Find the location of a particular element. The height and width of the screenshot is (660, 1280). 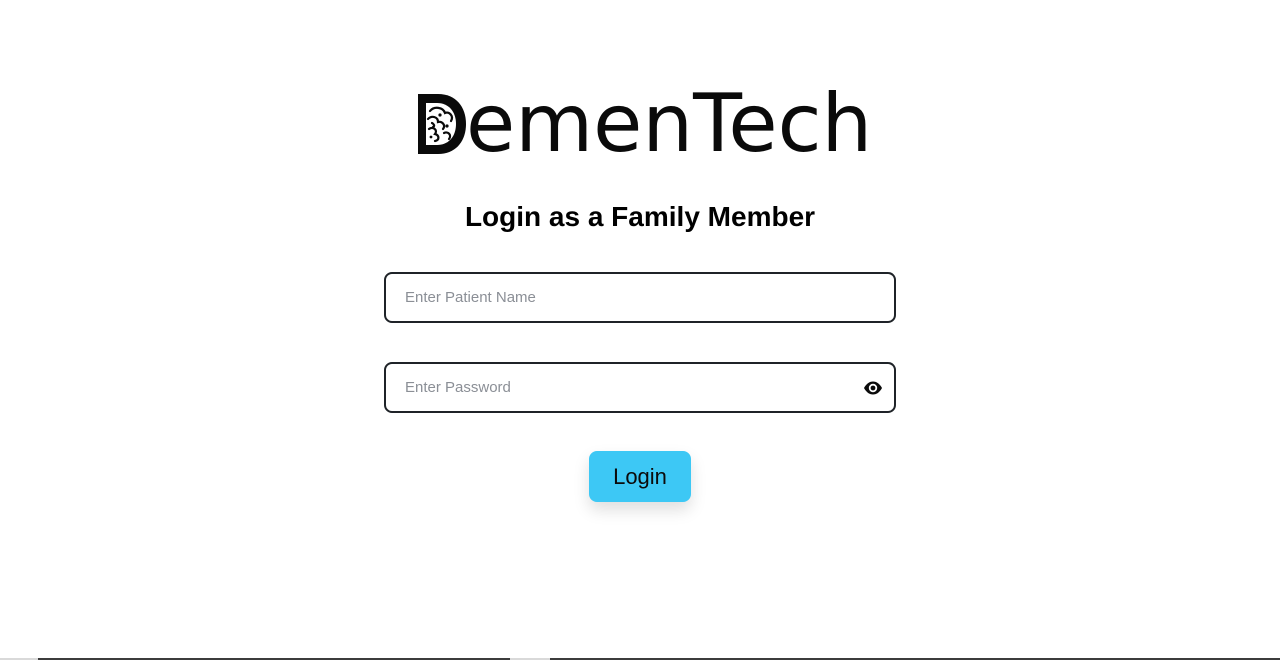

page-title: Login as a Family Member is located at coordinates (640, 216).